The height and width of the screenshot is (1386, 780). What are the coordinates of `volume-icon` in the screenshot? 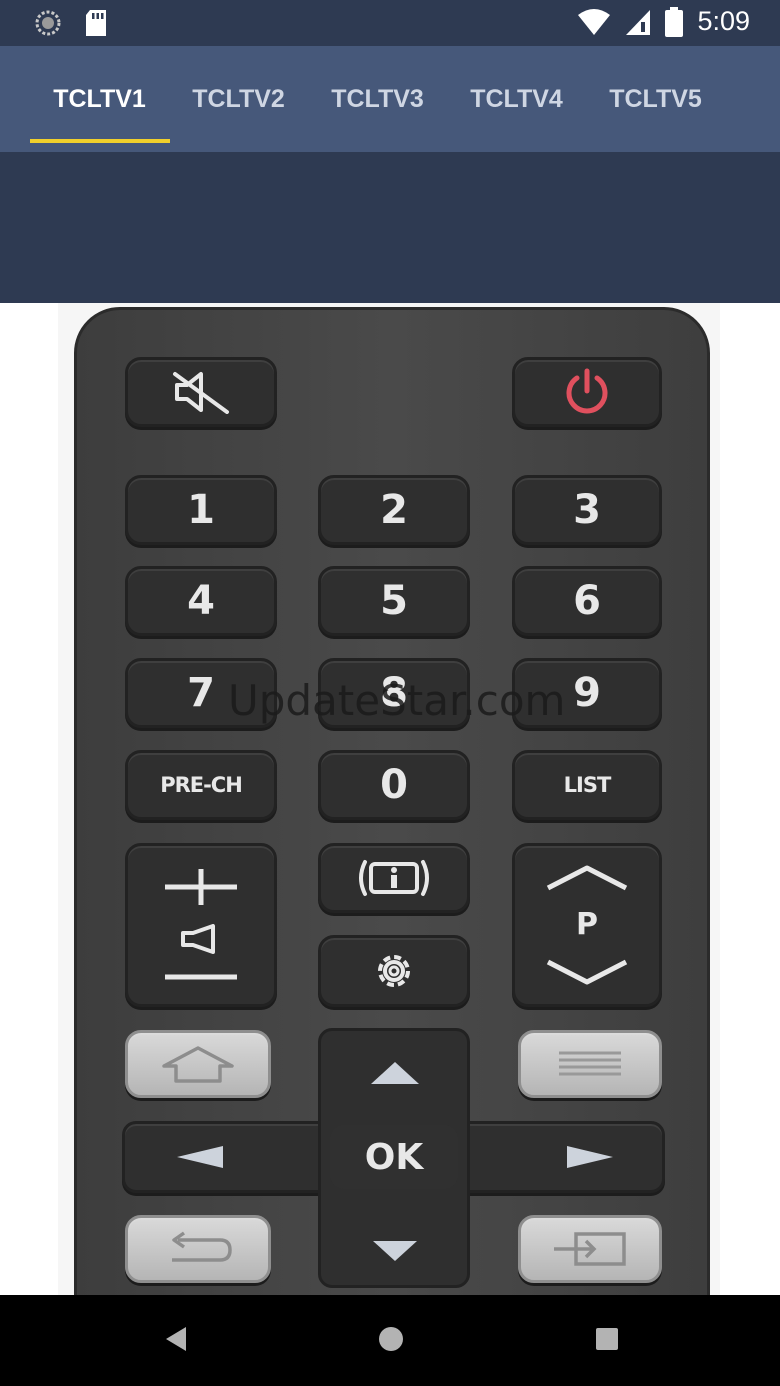 It's located at (198, 938).